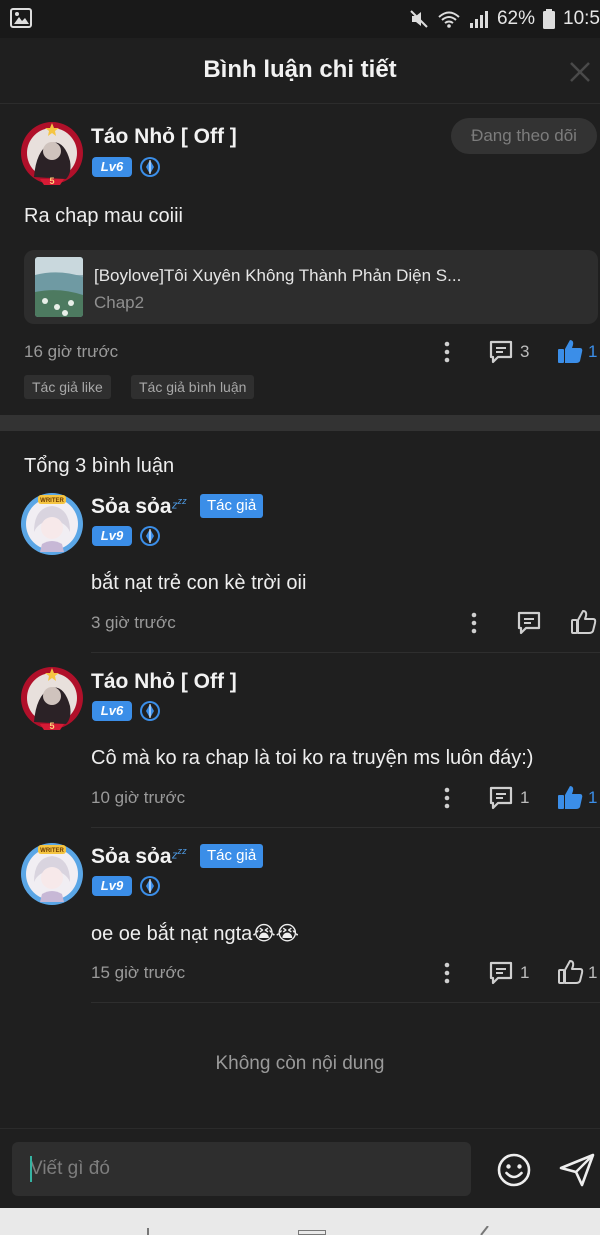  What do you see at coordinates (71, 351) in the screenshot?
I see `post-time: 16 giờ trước` at bounding box center [71, 351].